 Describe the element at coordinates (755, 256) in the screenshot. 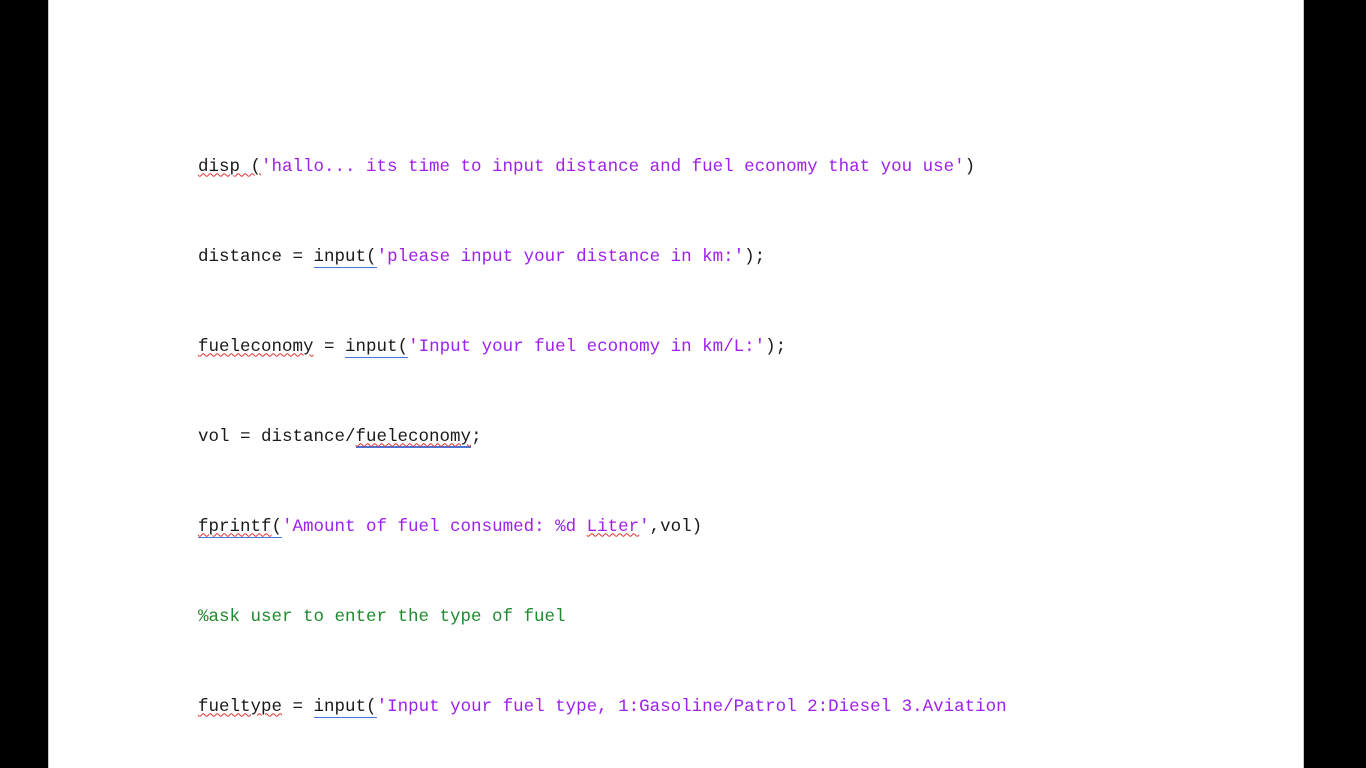

I see `token-line2-end: );` at that location.